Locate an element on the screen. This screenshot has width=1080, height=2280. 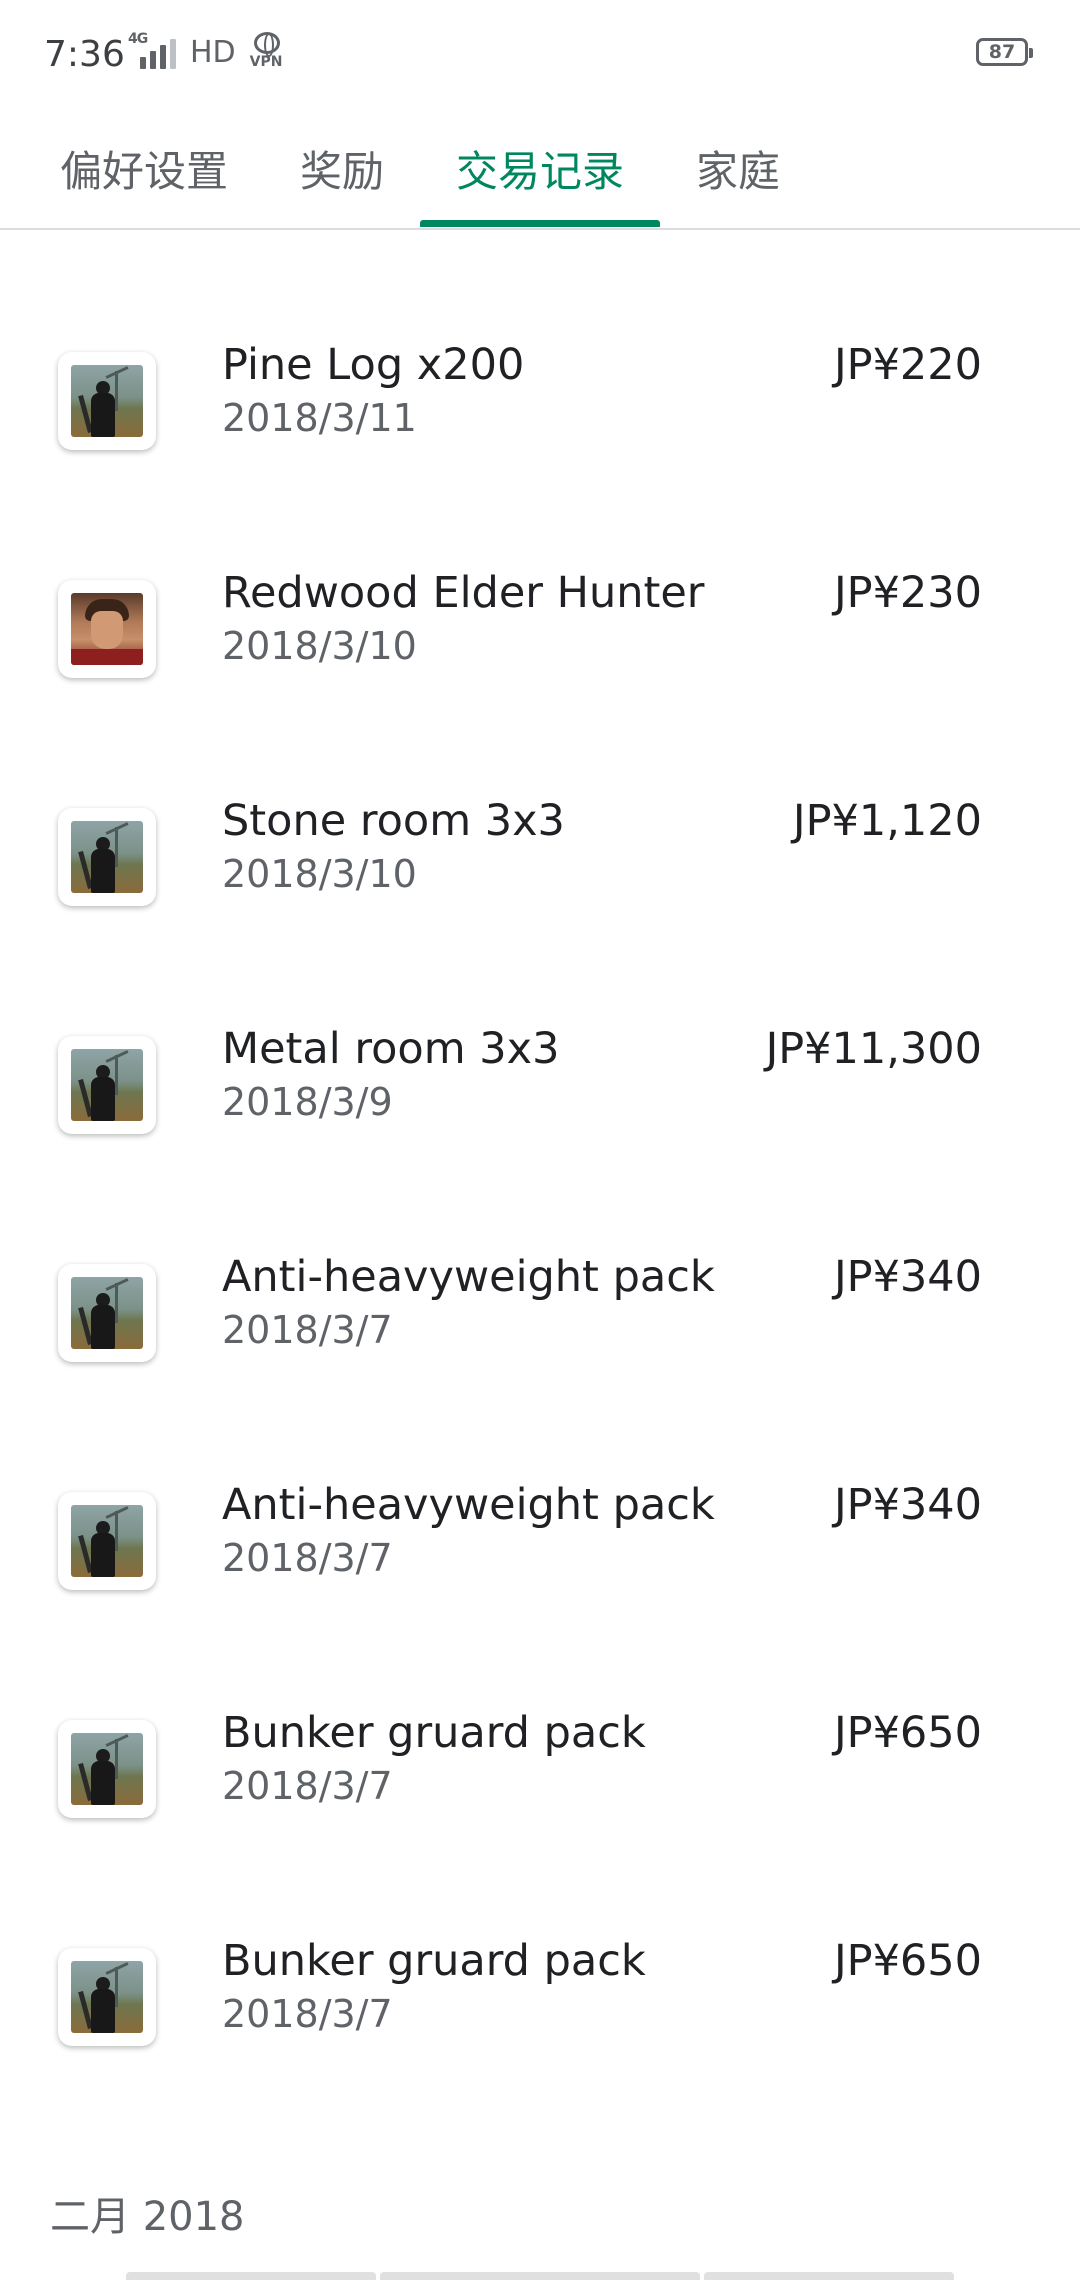
month-section-header: 二月 2018 is located at coordinates (147, 2217).